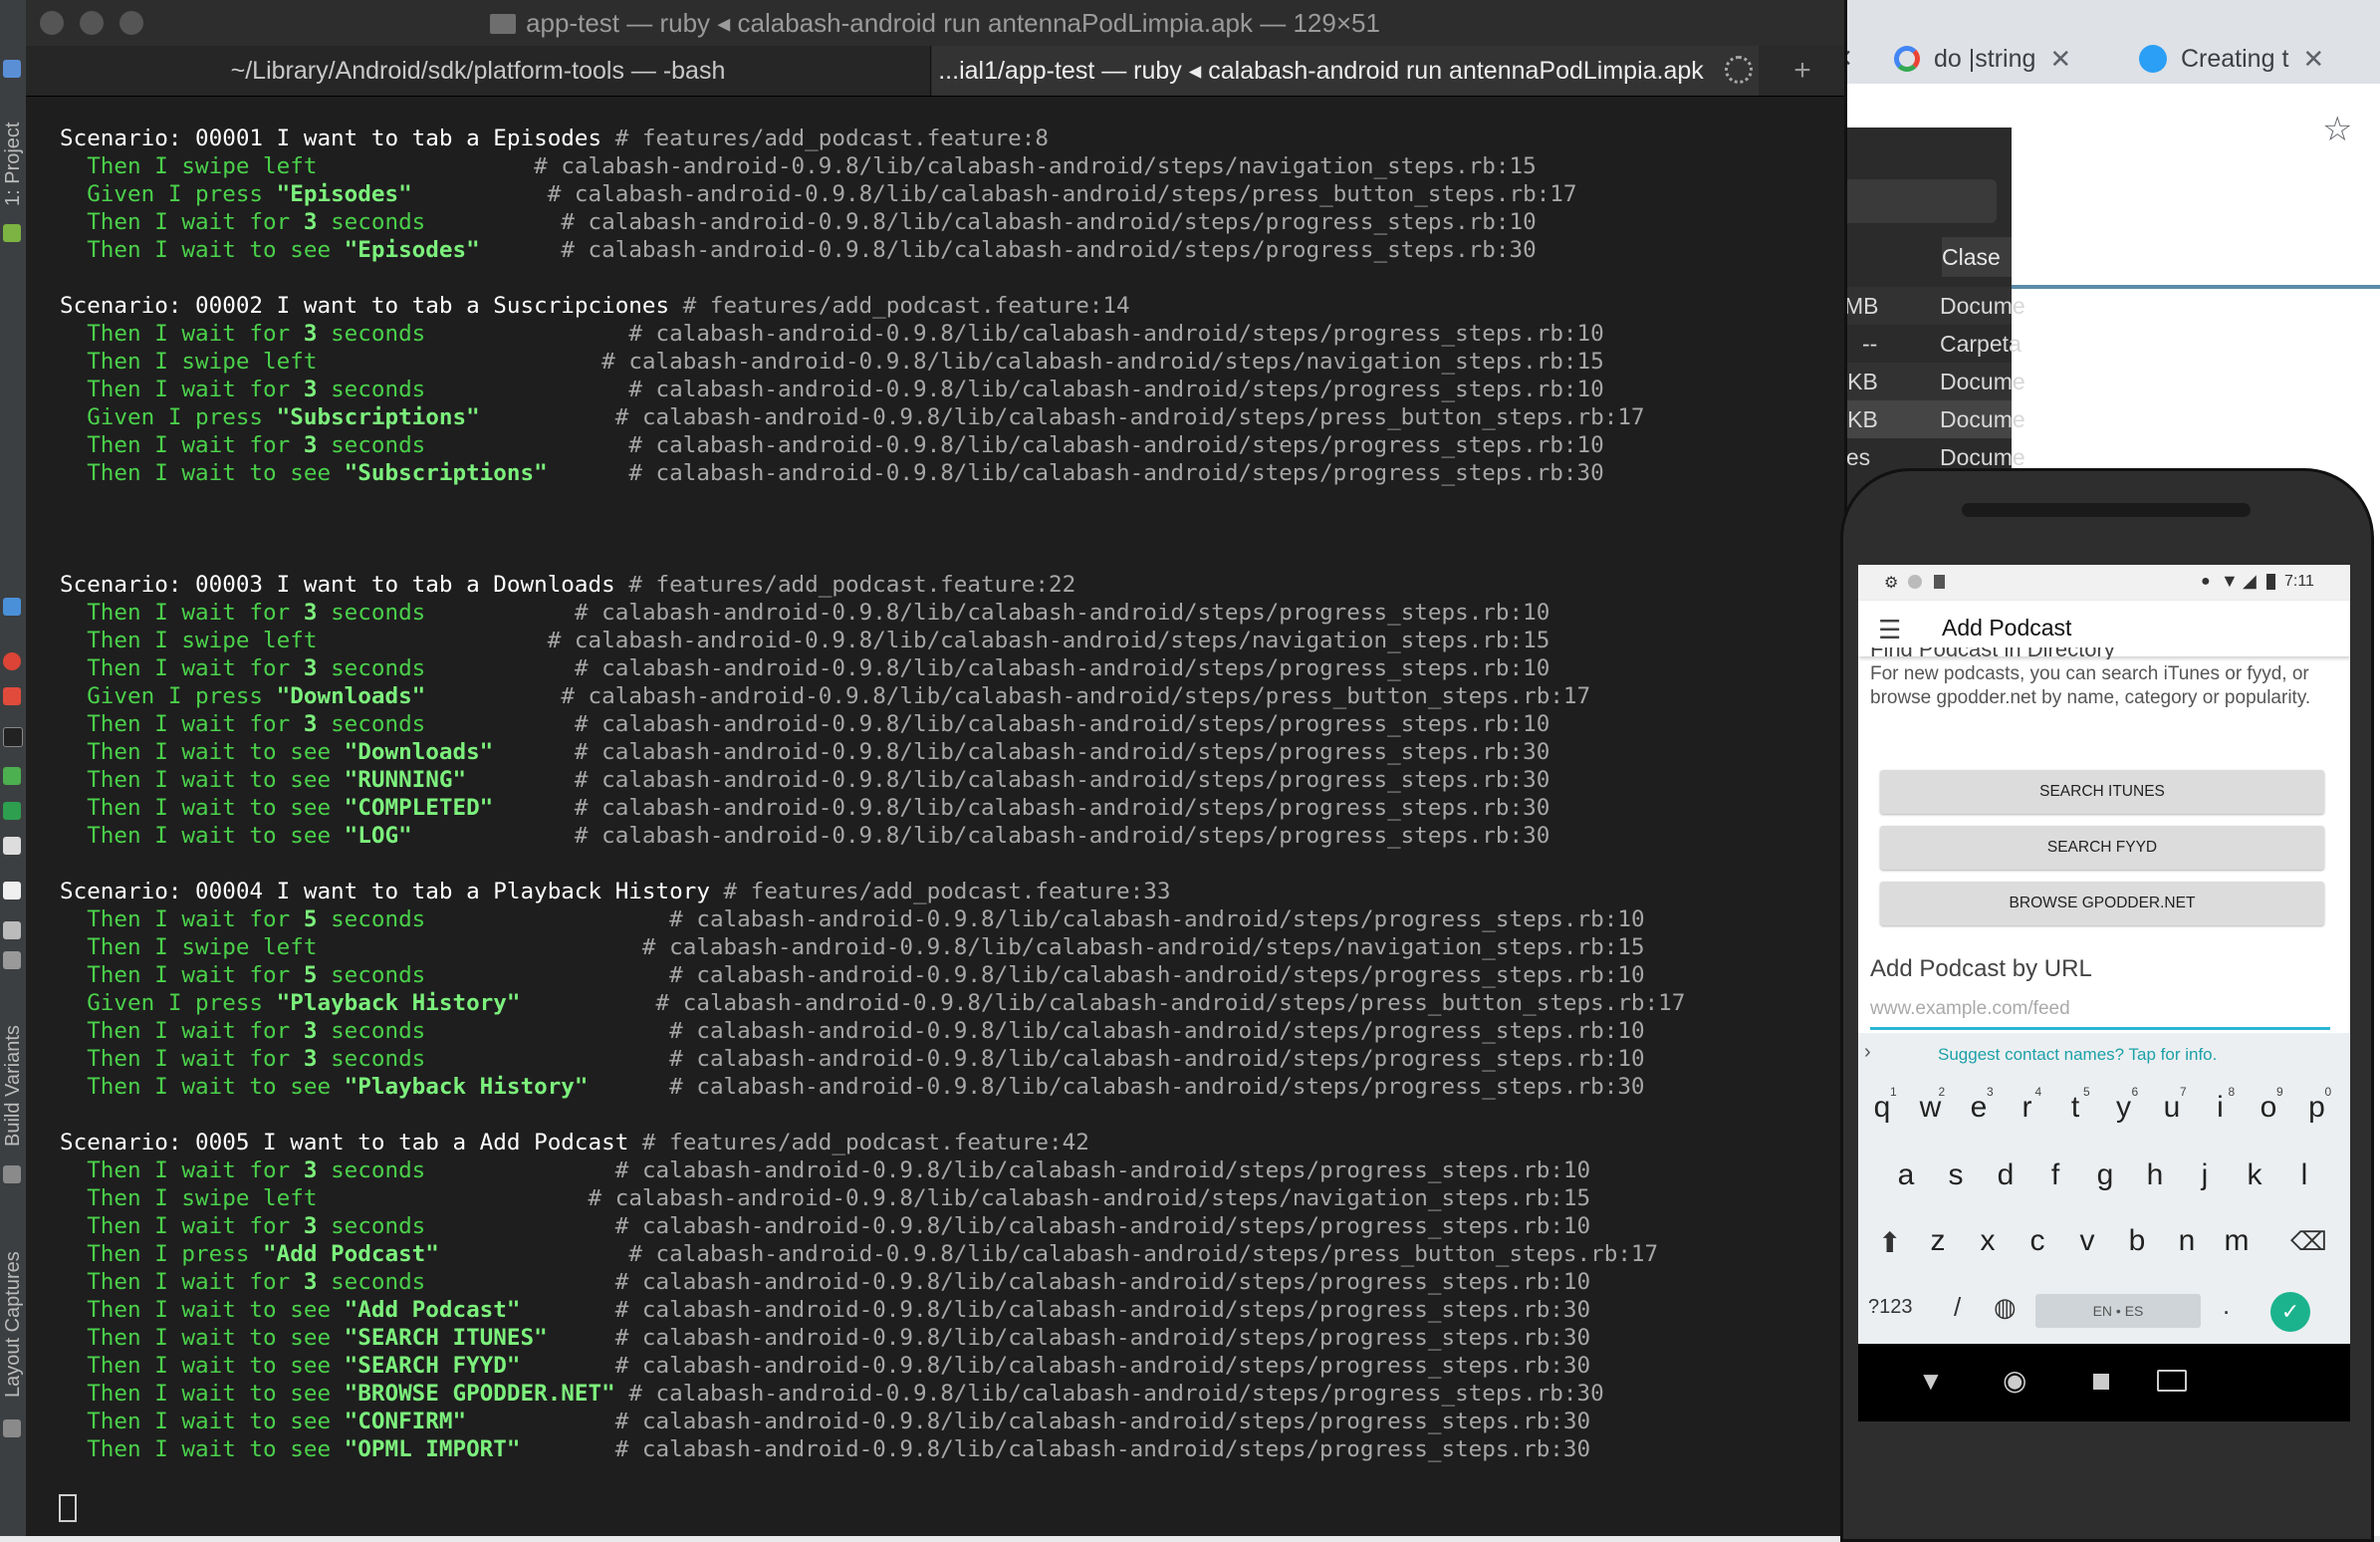 This screenshot has height=1542, width=2380. I want to click on chrome-icon, so click(12, 661).